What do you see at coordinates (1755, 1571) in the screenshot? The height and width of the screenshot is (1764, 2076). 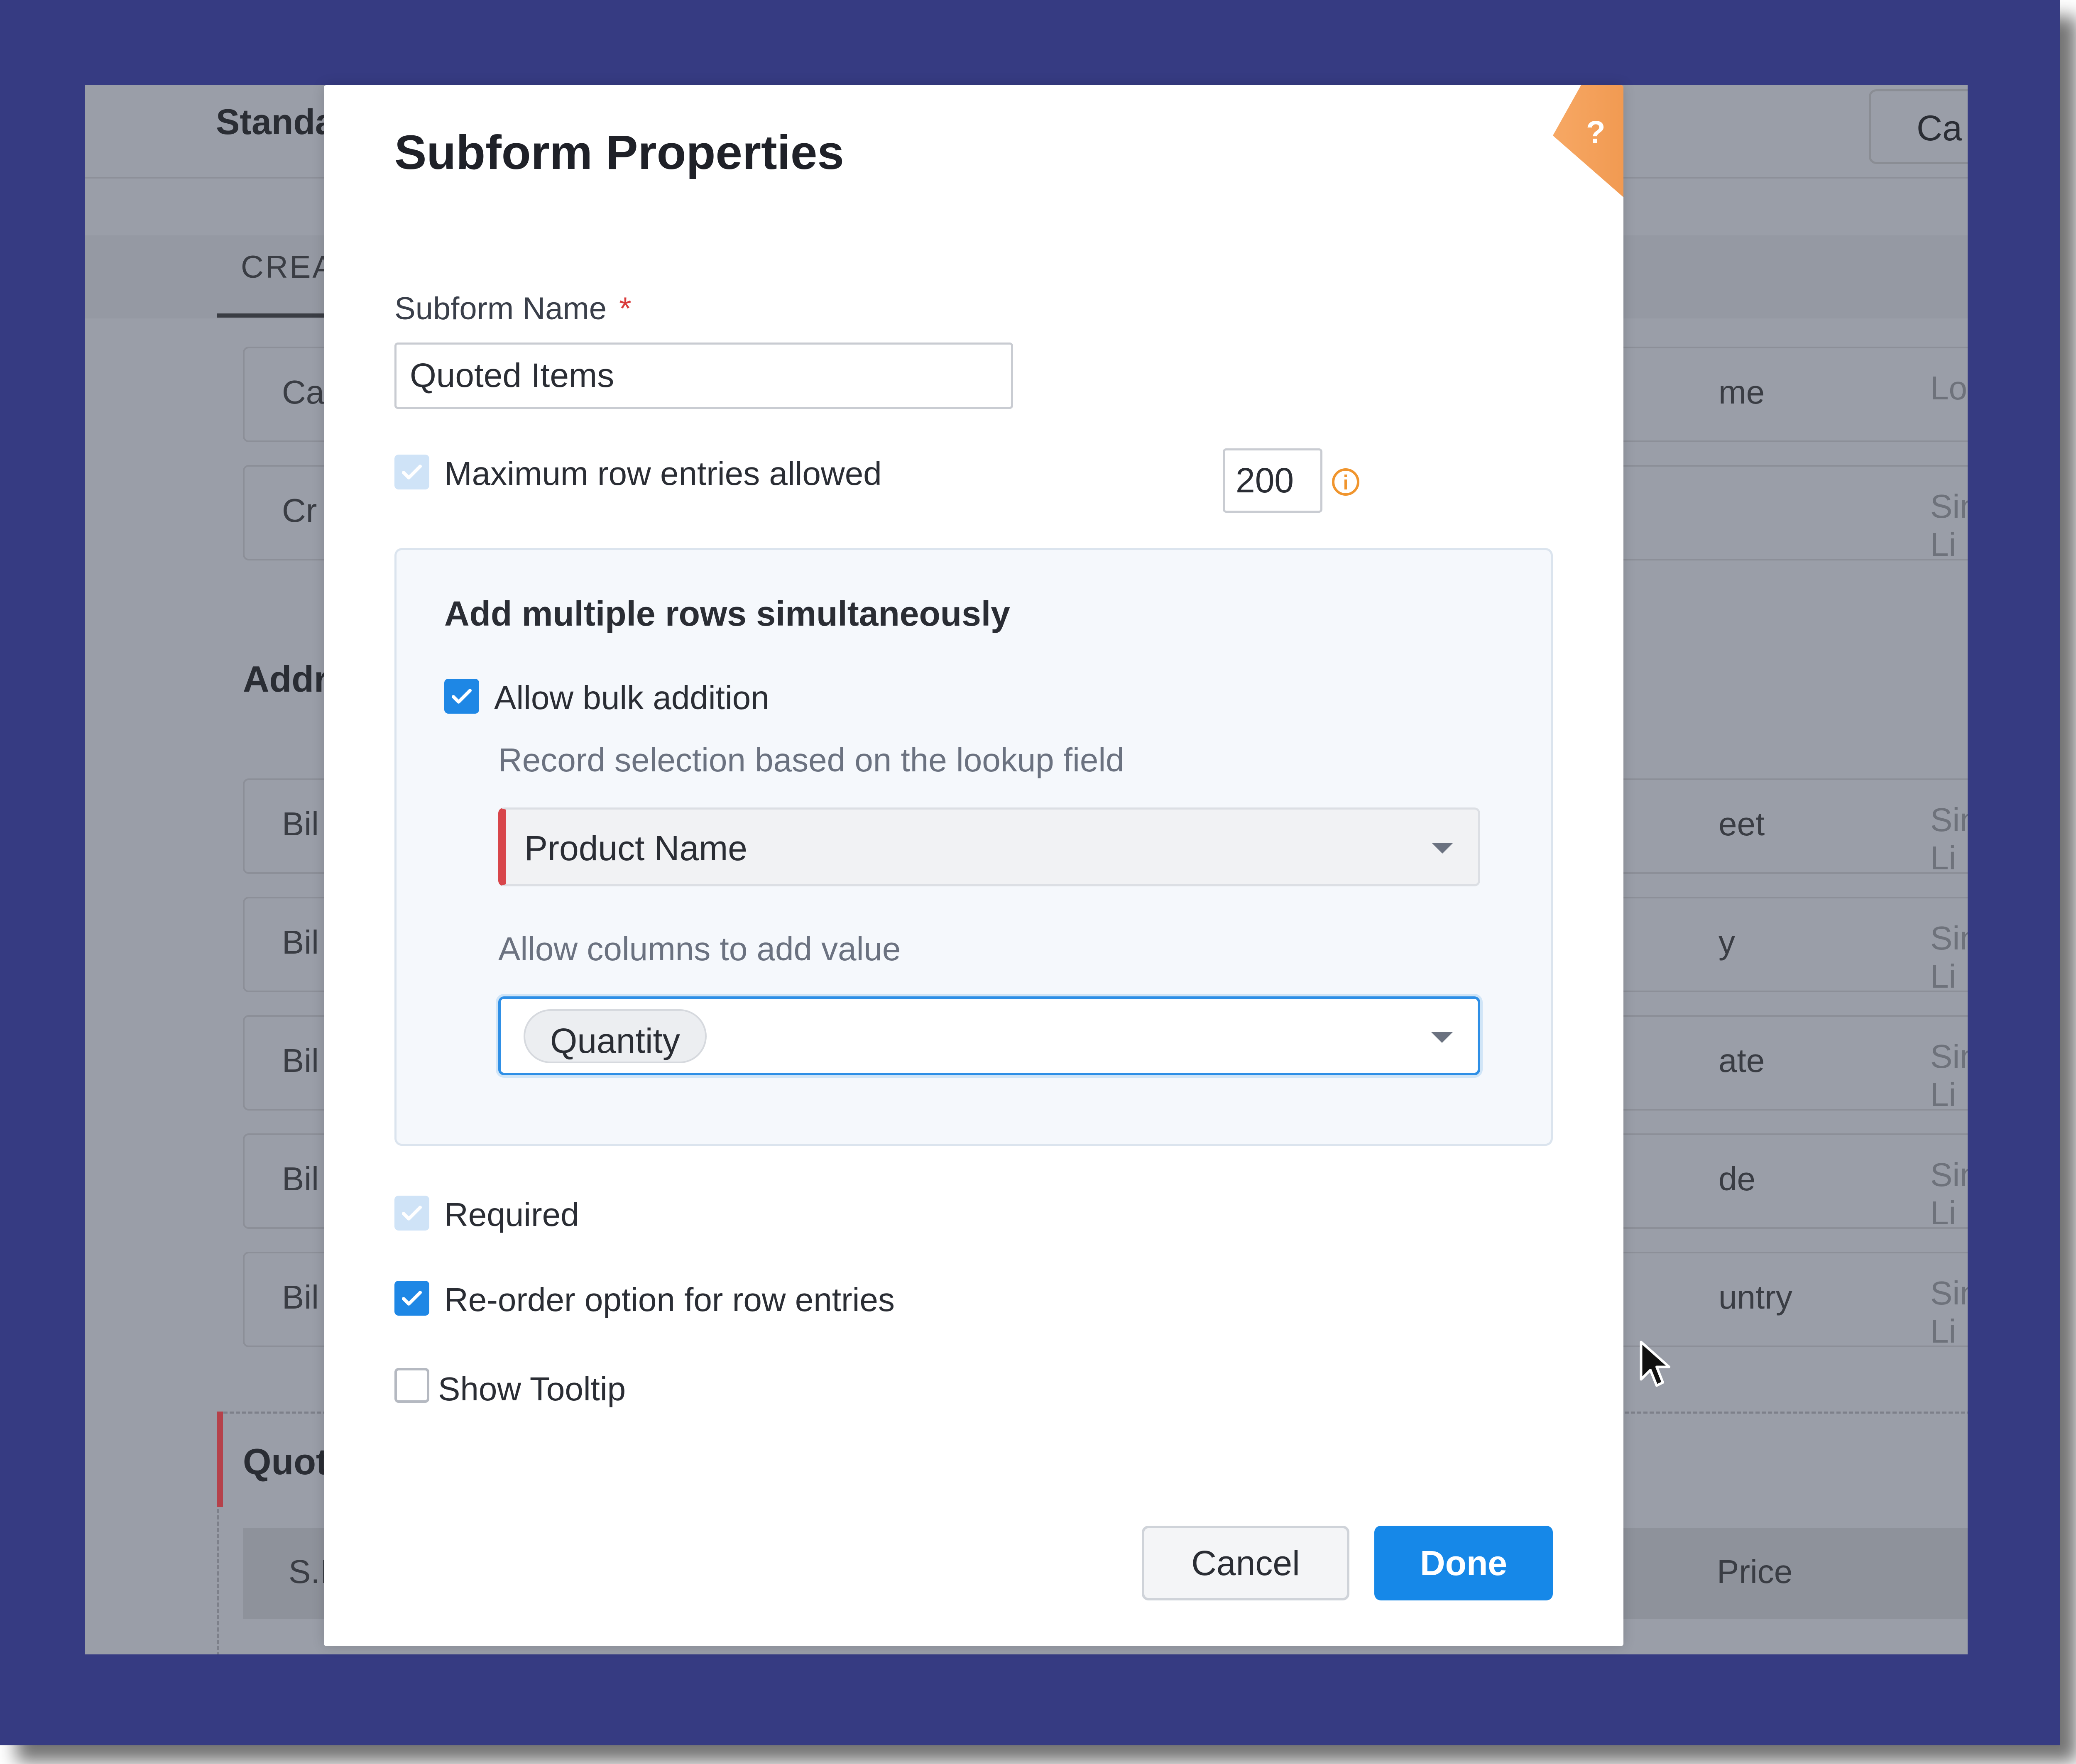 I see `background-column-header: Price` at bounding box center [1755, 1571].